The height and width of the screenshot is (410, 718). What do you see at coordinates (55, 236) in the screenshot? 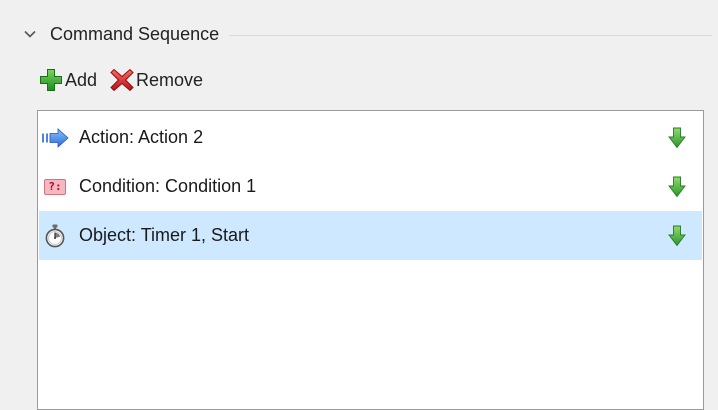
I see `stopwatch-icon` at bounding box center [55, 236].